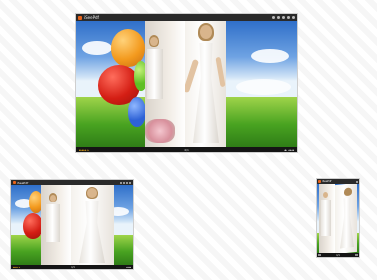 The height and width of the screenshot is (280, 377). I want to click on phone-statusbar: 4/1, so click(338, 255).